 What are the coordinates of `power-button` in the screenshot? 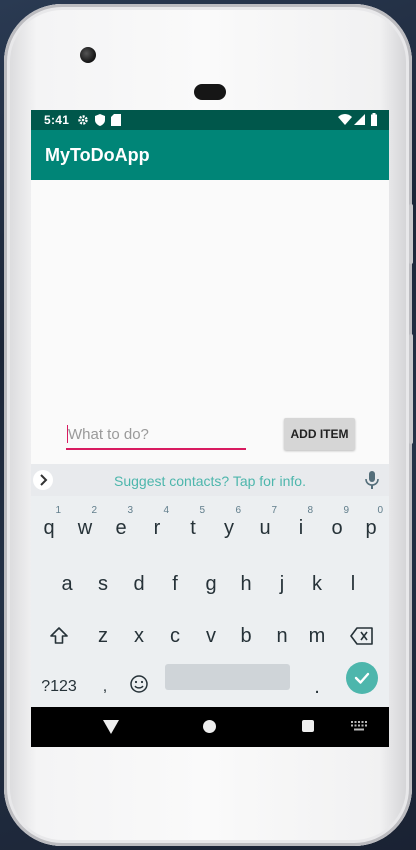 It's located at (411, 234).